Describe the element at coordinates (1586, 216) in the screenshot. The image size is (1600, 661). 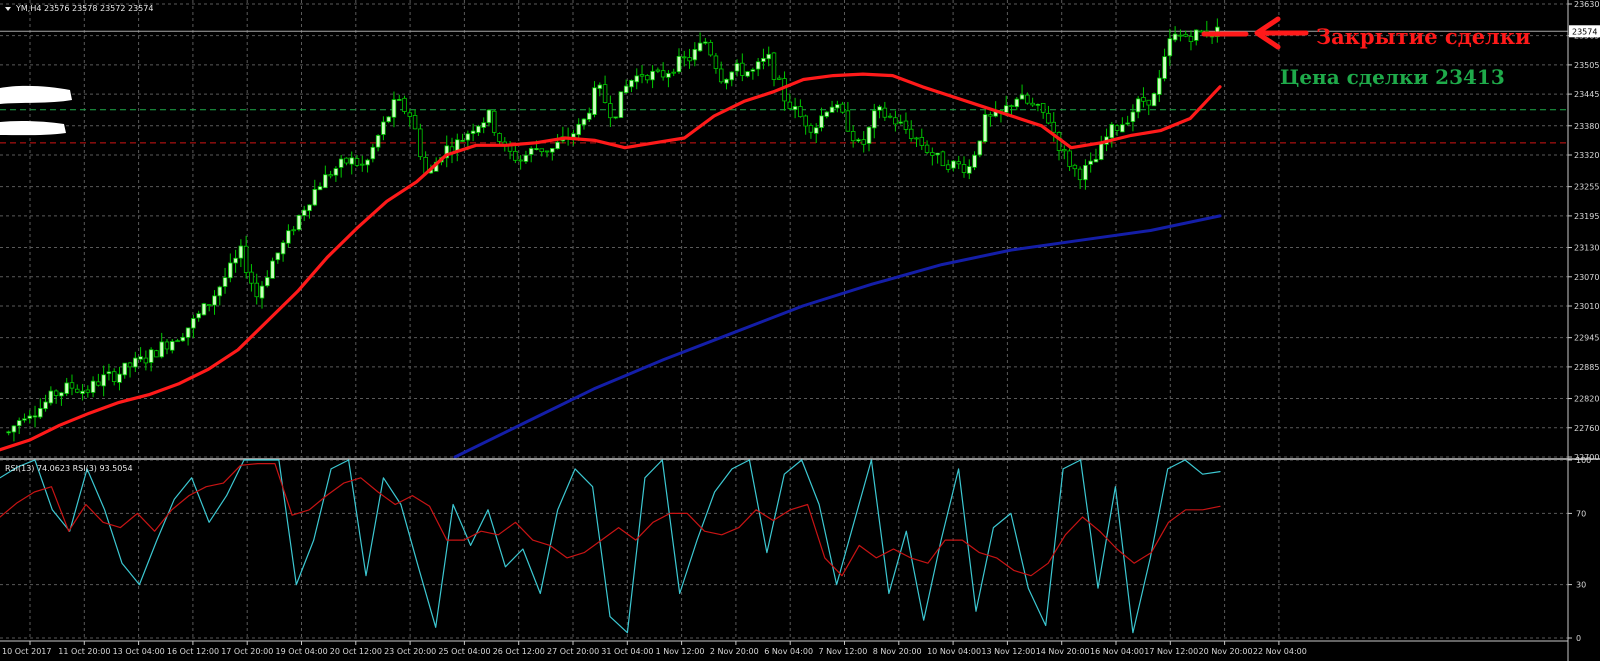
I see `price-tick-label: 23195` at that location.